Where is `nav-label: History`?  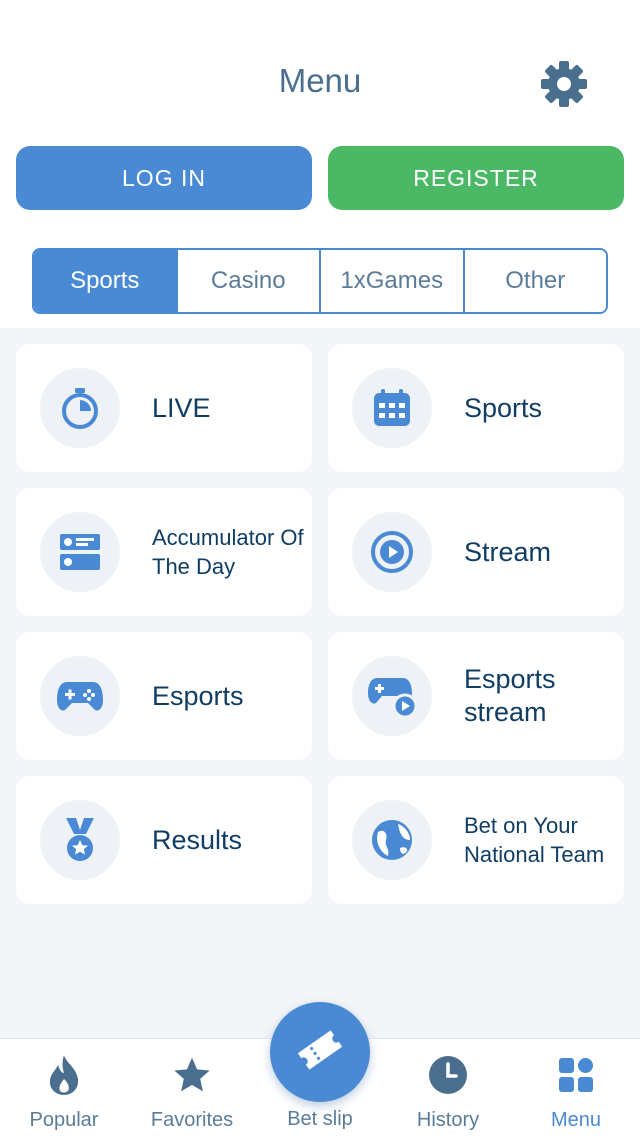 nav-label: History is located at coordinates (448, 1120).